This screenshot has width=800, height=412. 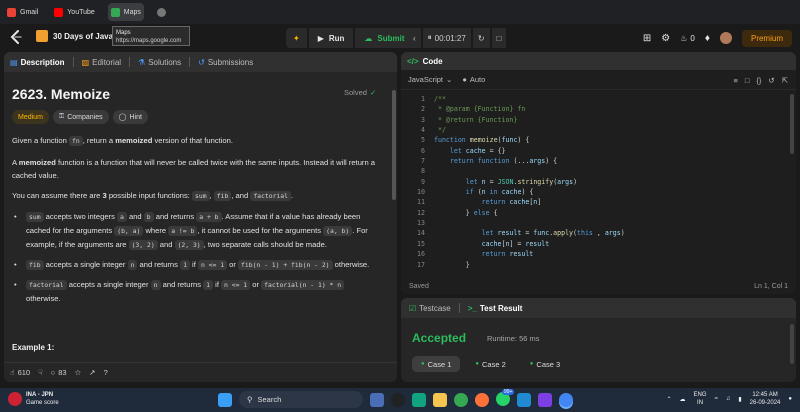 I want to click on test-cases: ● Case 1 ● Case 2 ● Case 3, so click(x=490, y=364).